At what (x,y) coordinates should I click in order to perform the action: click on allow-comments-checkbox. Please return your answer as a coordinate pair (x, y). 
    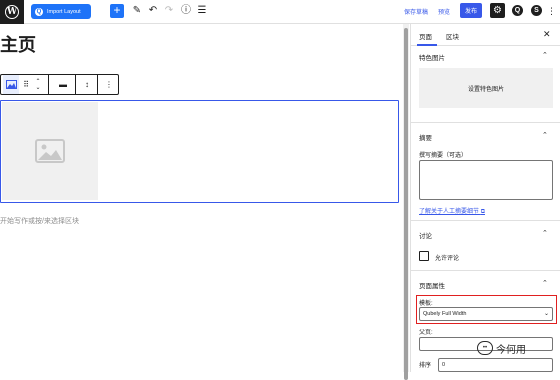
    Looking at the image, I should click on (424, 256).